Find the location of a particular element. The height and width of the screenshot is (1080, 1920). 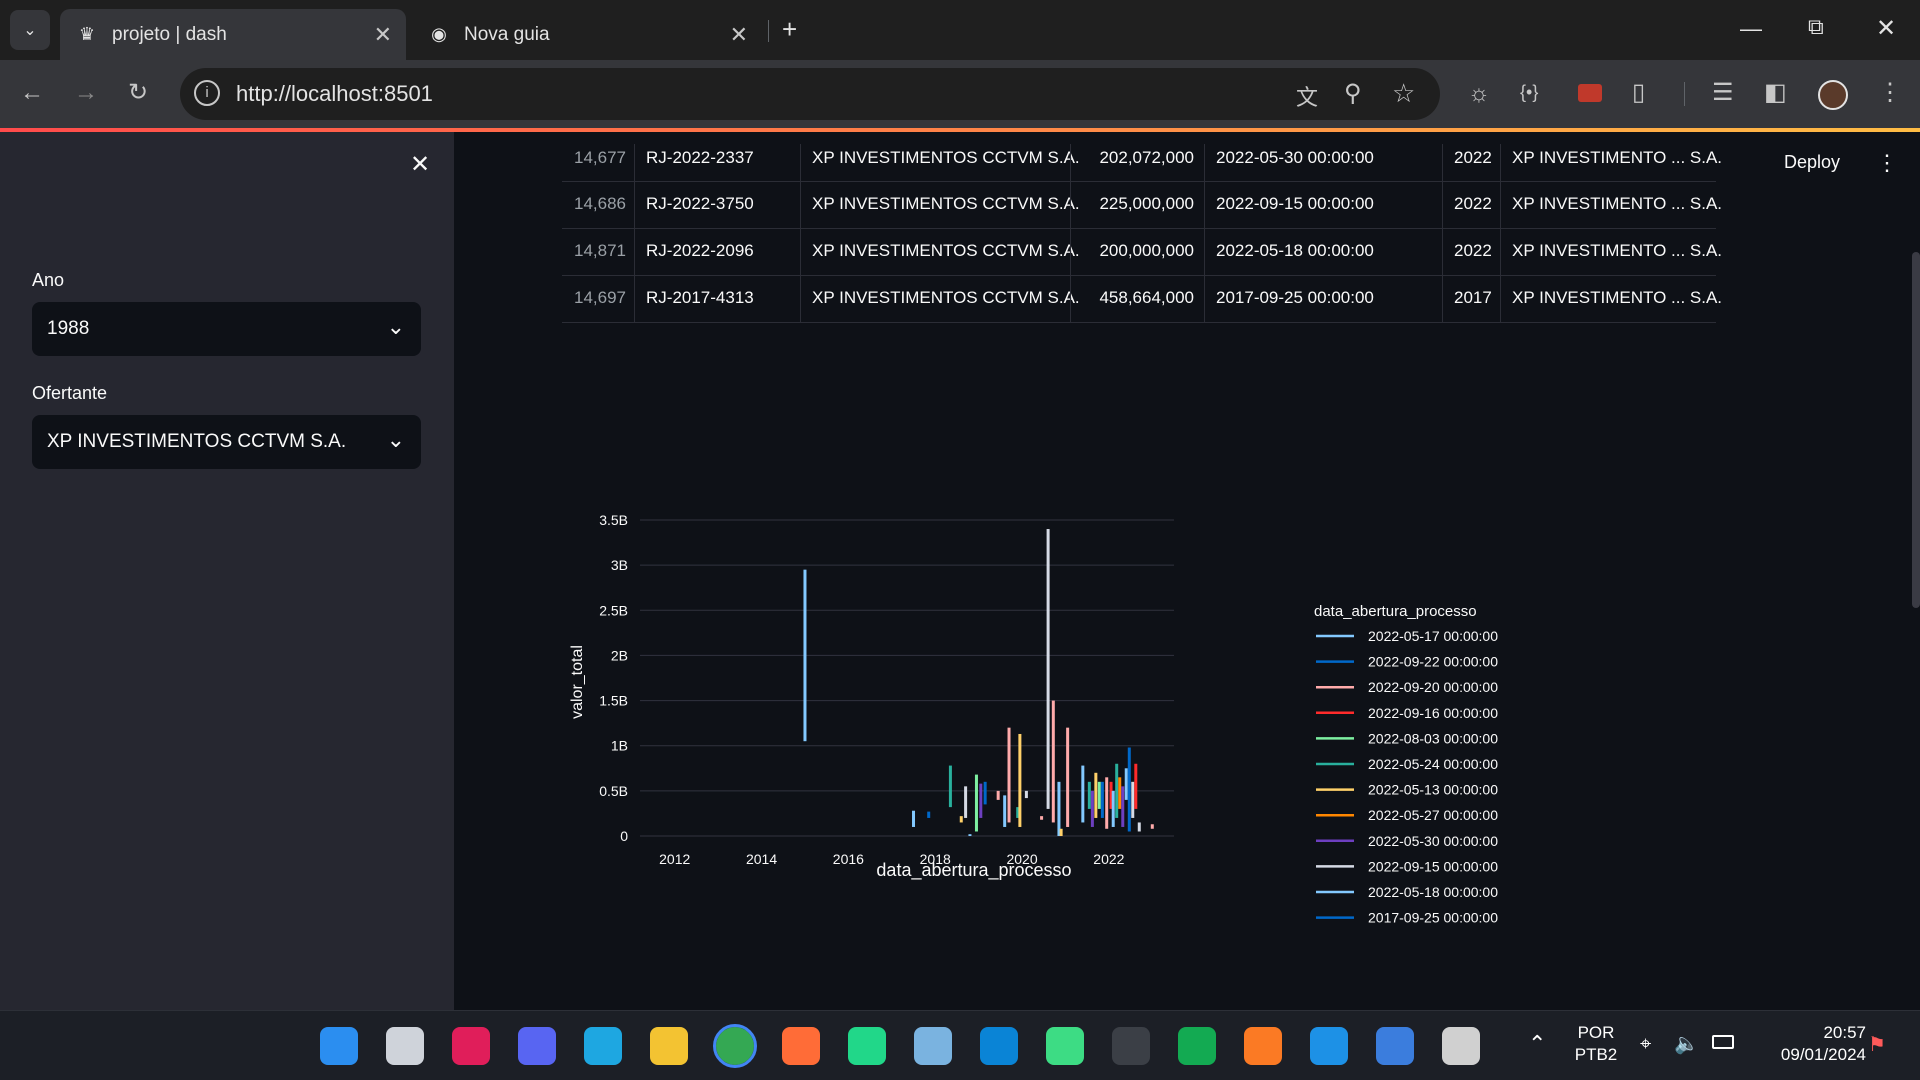

extensions-puzzle-icon: ▯ is located at coordinates (1638, 92).